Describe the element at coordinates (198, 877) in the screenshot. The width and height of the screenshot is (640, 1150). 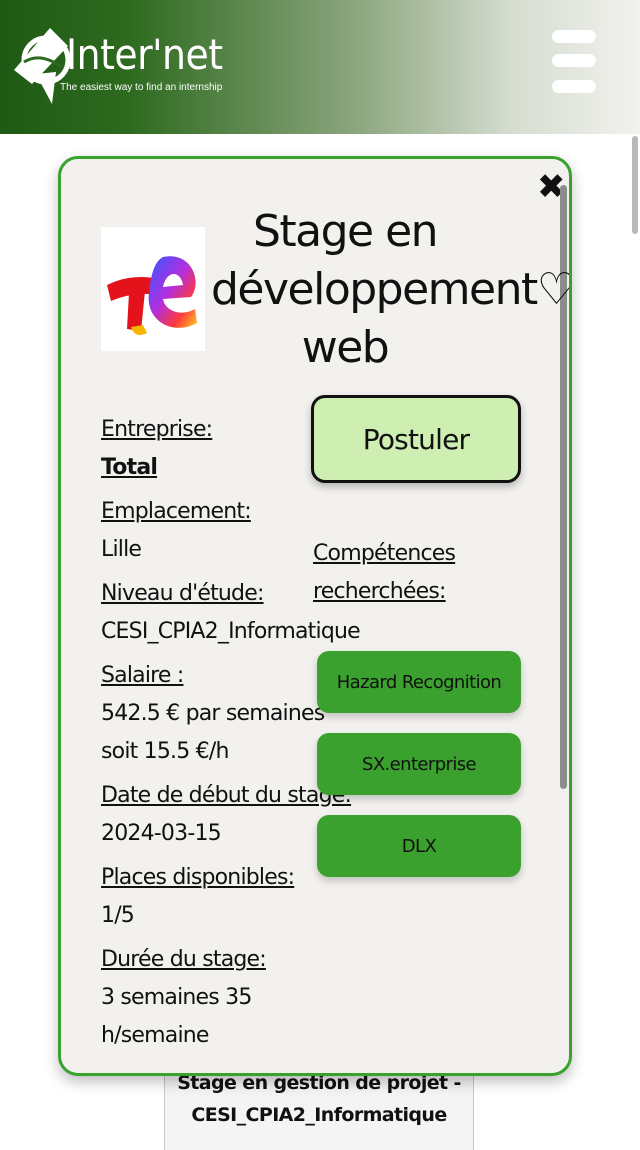
I see `places-label: Places disponibles:` at that location.